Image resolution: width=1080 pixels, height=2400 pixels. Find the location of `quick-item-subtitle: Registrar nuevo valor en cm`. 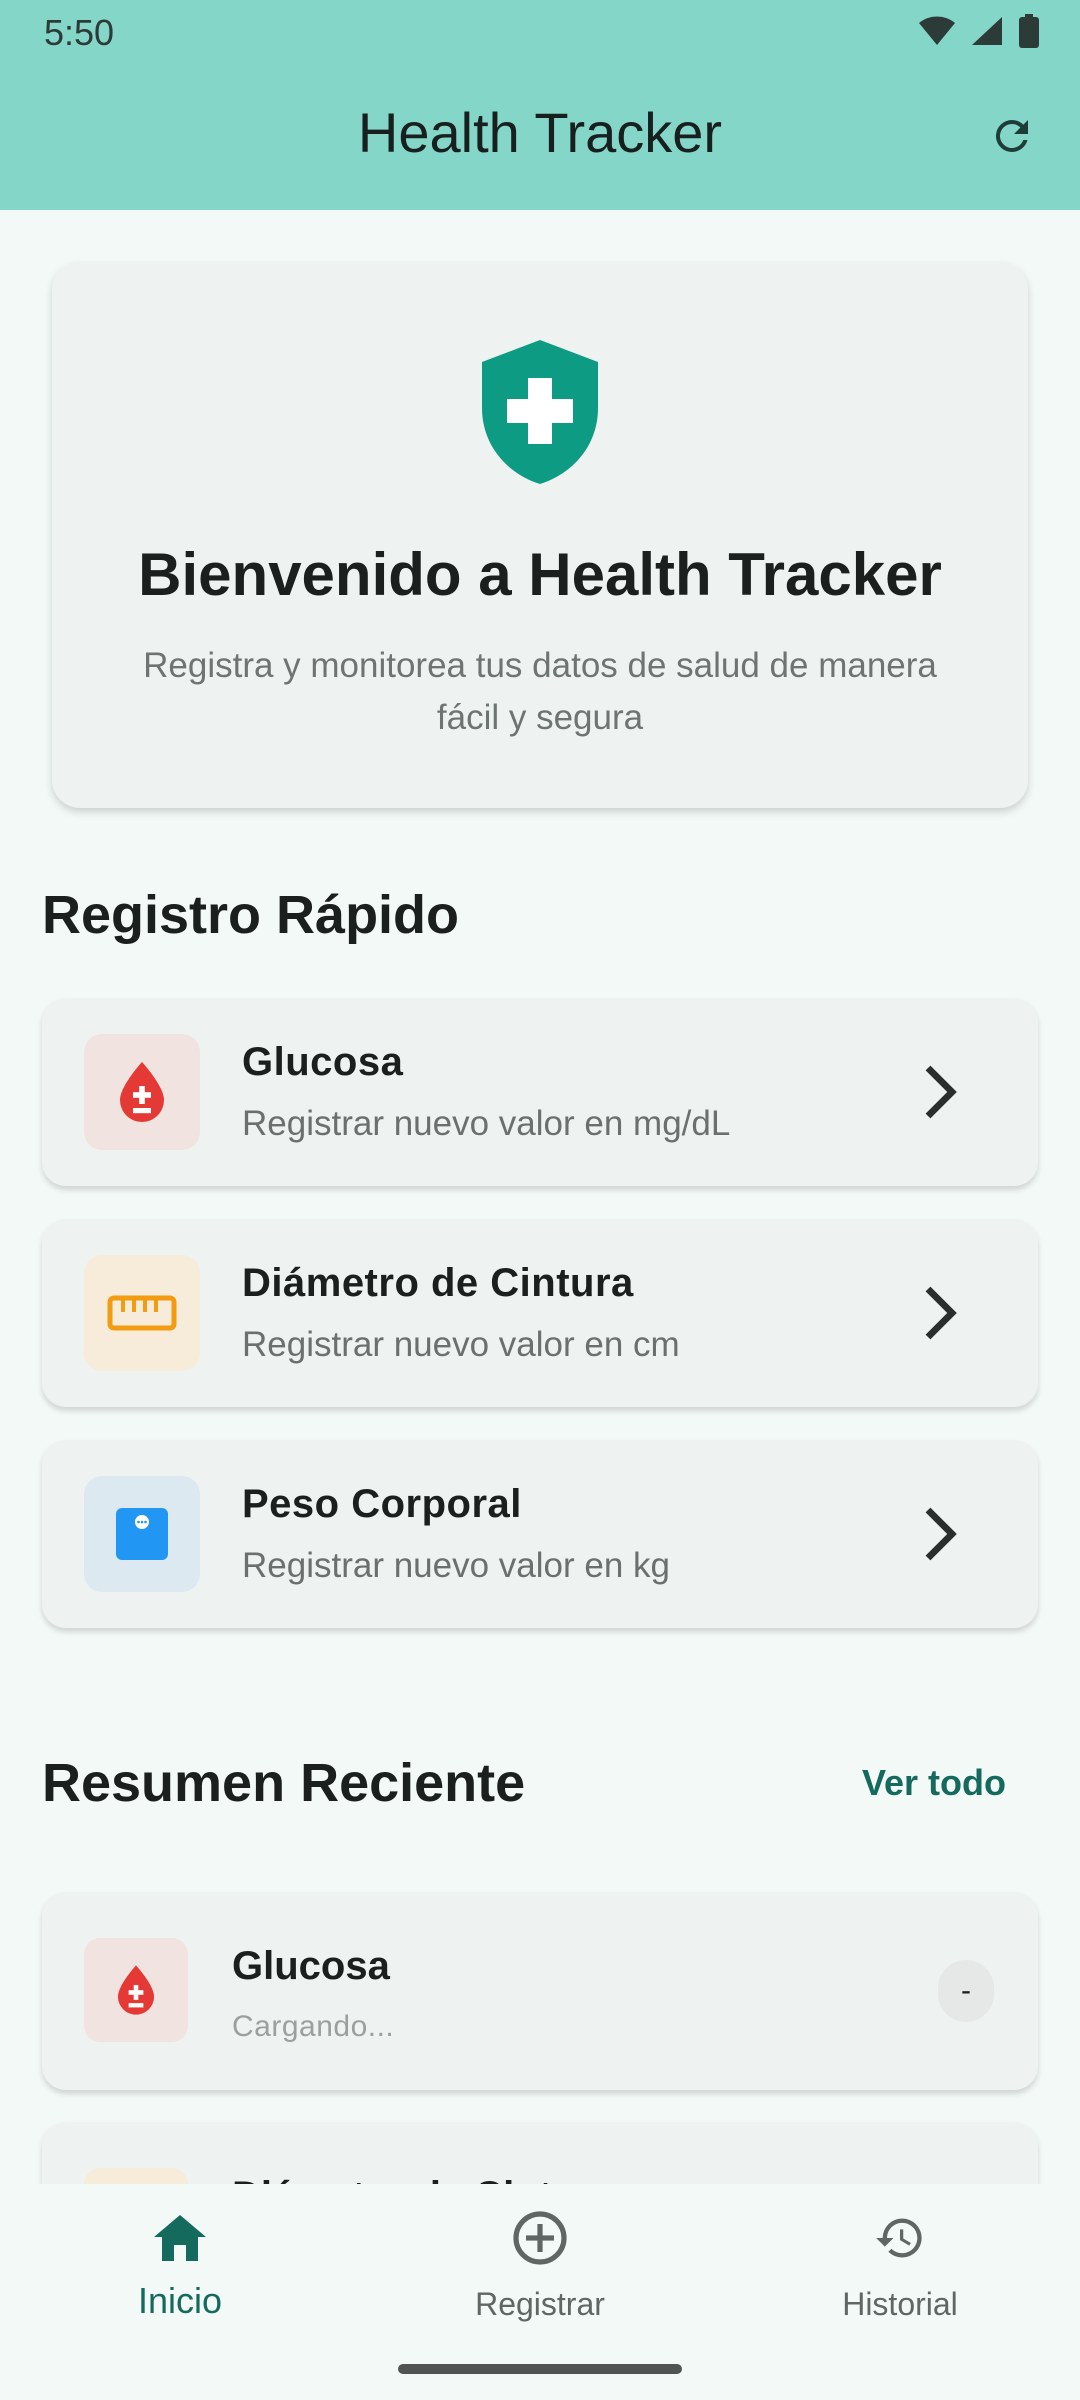

quick-item-subtitle: Registrar nuevo valor en cm is located at coordinates (461, 1344).